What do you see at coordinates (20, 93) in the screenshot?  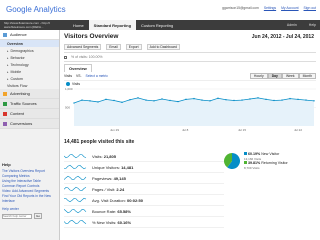 I see `sidebar-section-label: Advertising` at bounding box center [20, 93].